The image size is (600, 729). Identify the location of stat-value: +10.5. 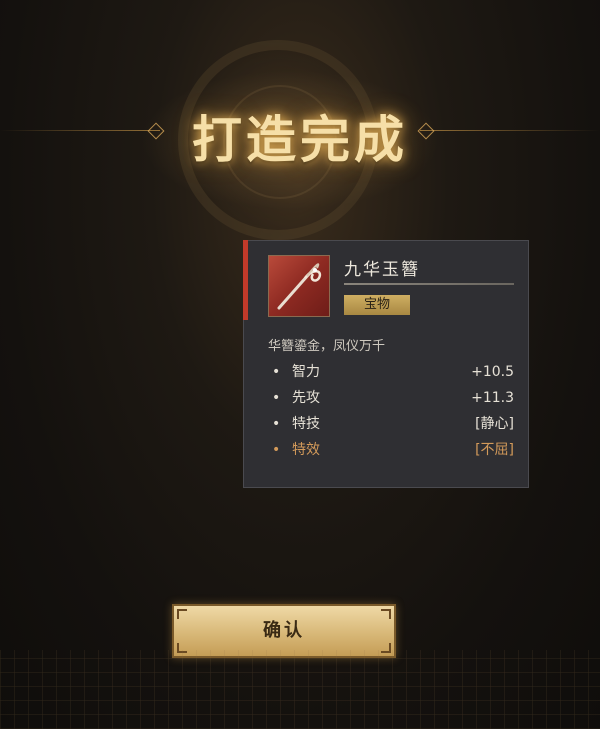
(492, 372).